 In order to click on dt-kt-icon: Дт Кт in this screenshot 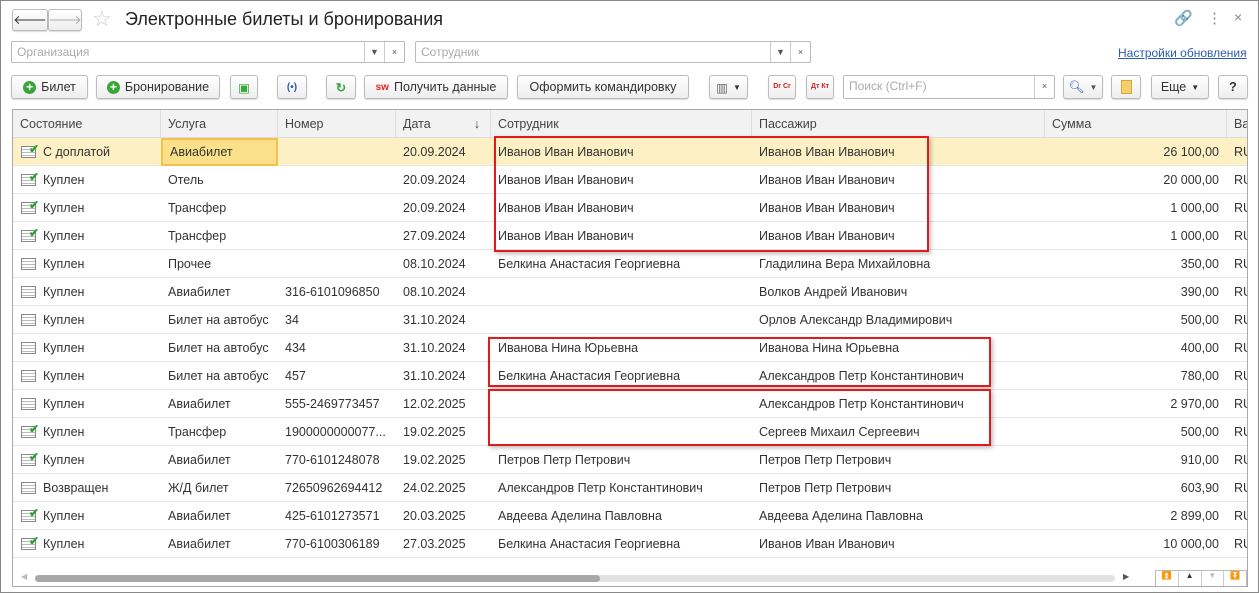, I will do `click(820, 86)`.